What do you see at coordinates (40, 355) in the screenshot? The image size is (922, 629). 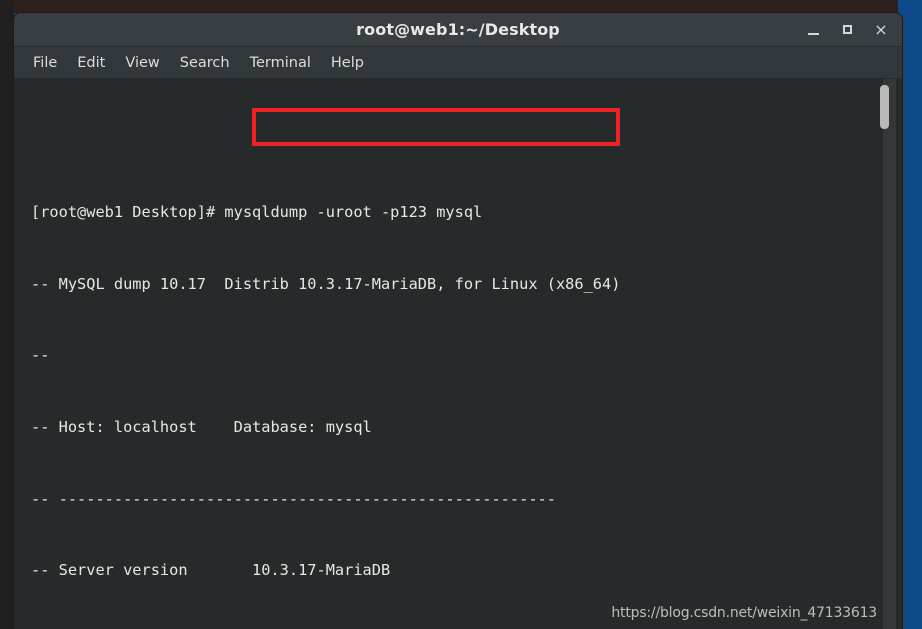 I see `terminal-line: --` at bounding box center [40, 355].